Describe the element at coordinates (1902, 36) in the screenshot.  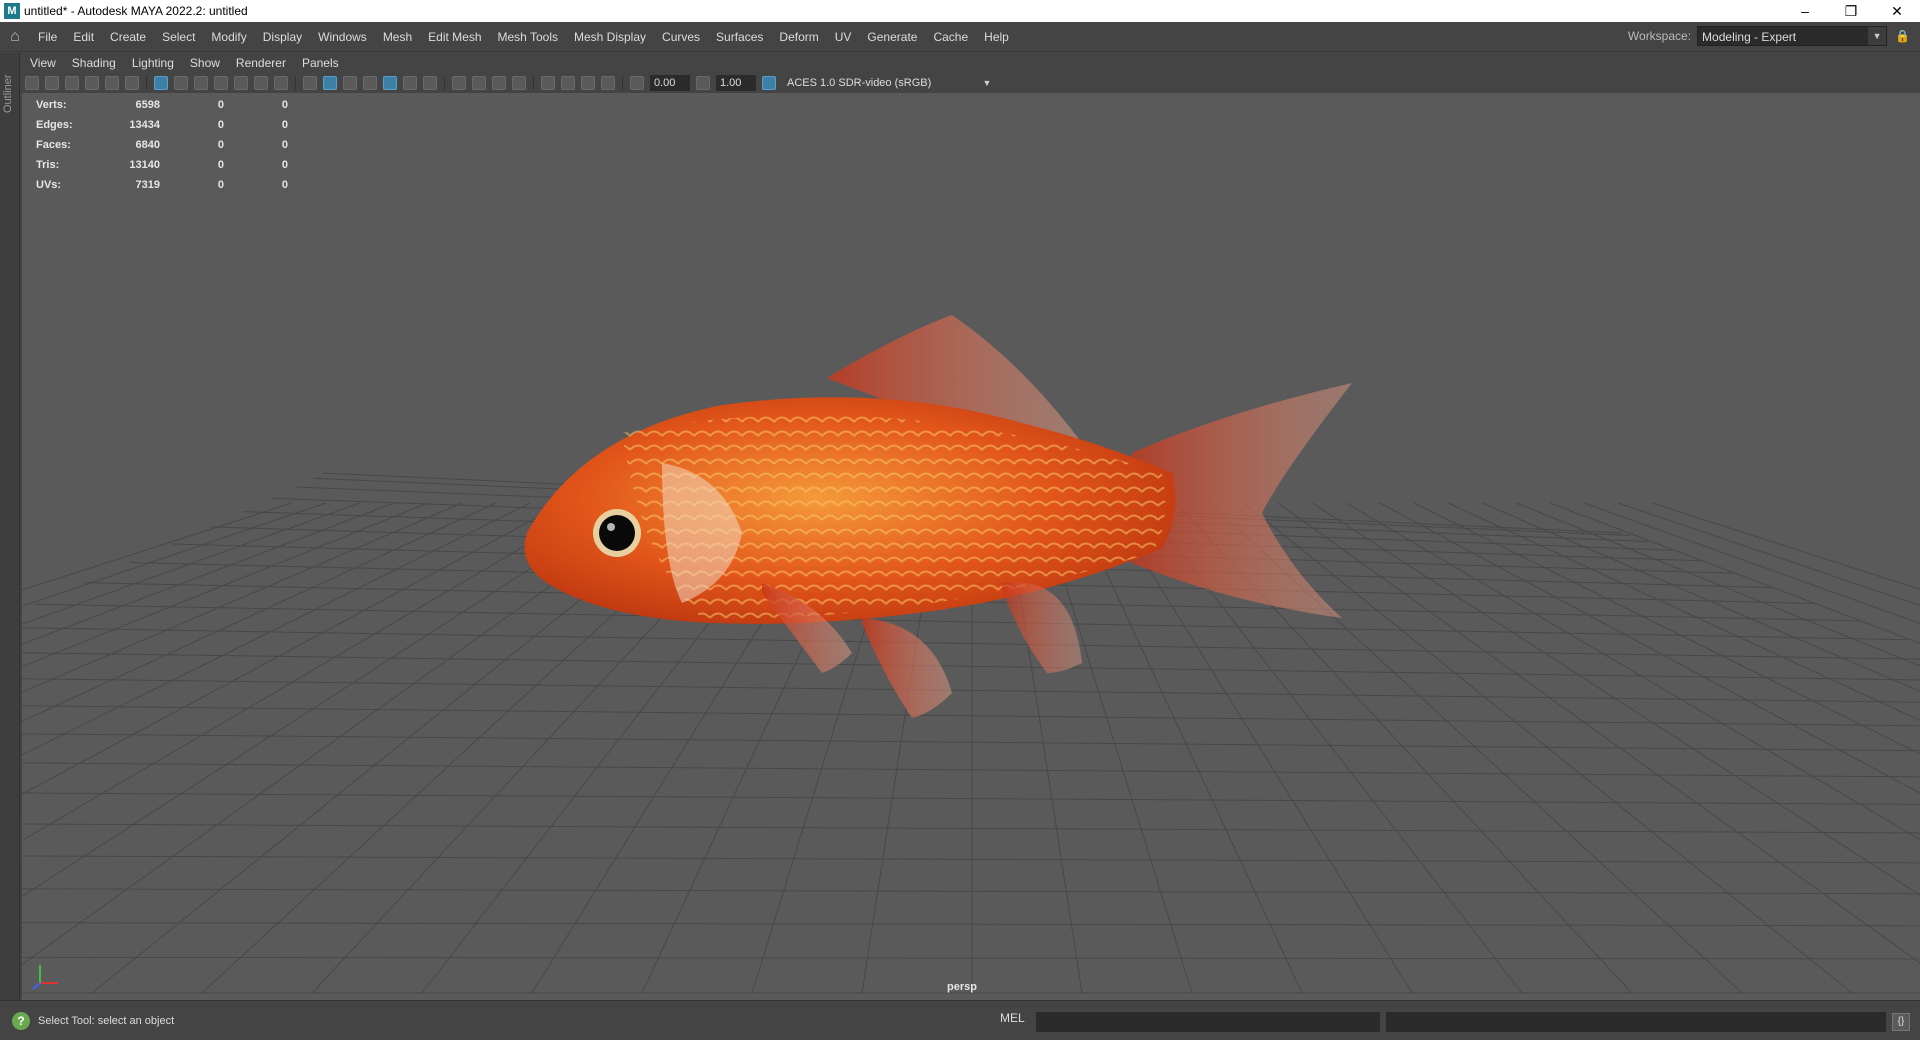
I see `lock-icon: 🔒` at that location.